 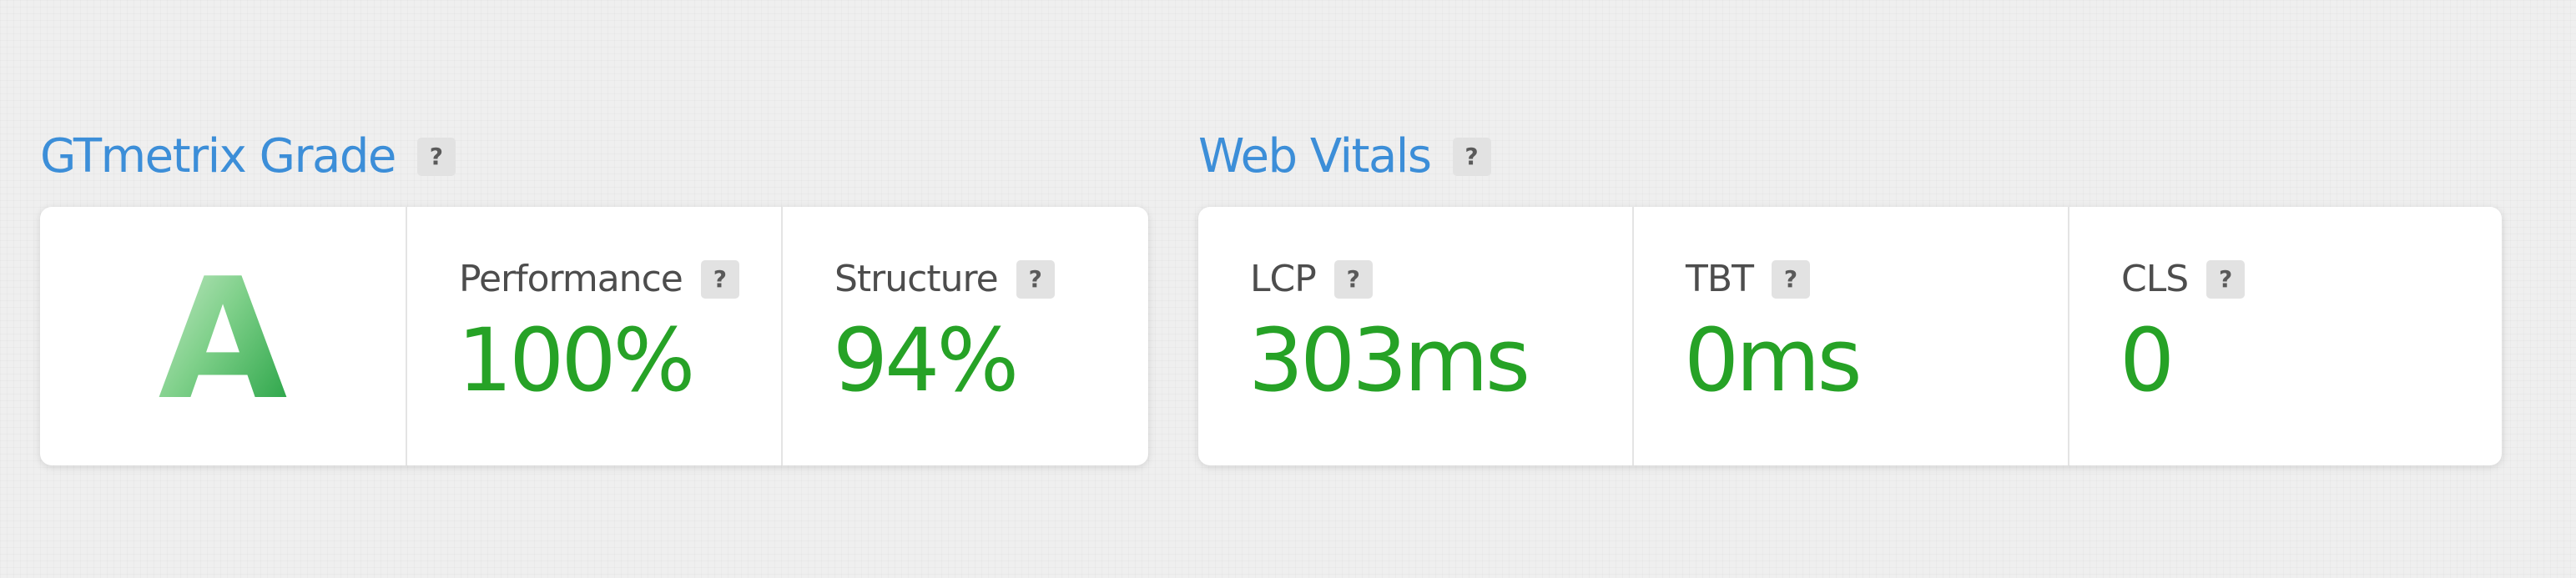 I want to click on performance-help-icon: ?, so click(x=720, y=279).